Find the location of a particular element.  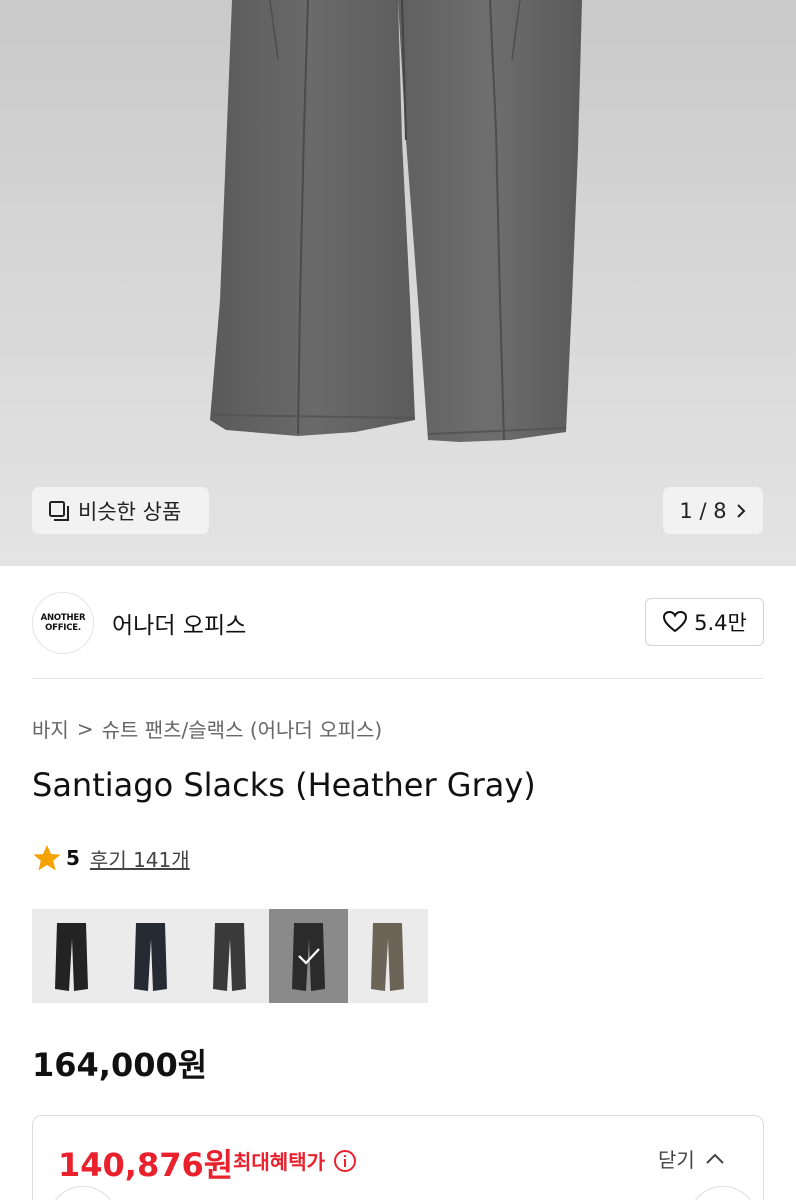

benefit-label: 최대혜택가 is located at coordinates (279, 1162).